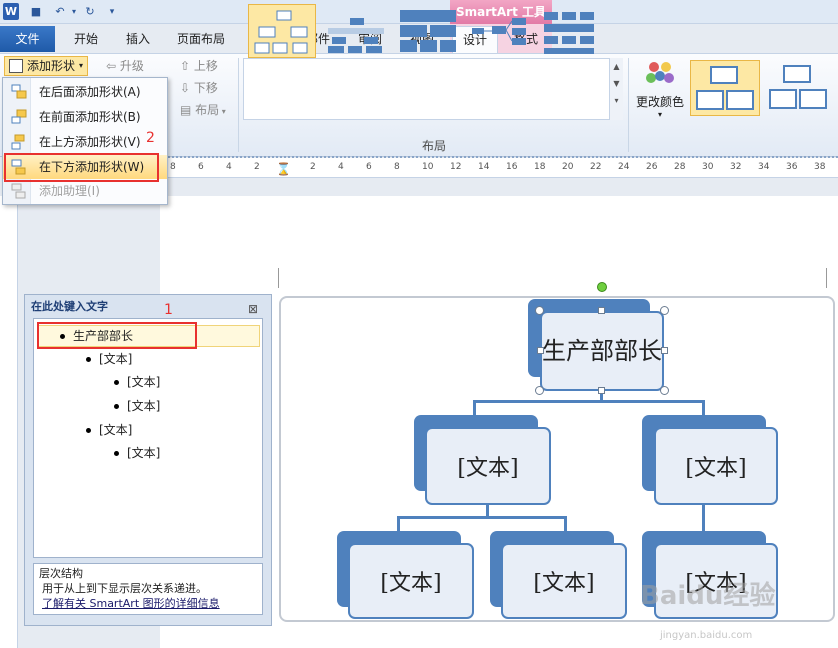 Image resolution: width=838 pixels, height=648 pixels. Describe the element at coordinates (540, 167) in the screenshot. I see `ruler-tick-label: 18` at that location.